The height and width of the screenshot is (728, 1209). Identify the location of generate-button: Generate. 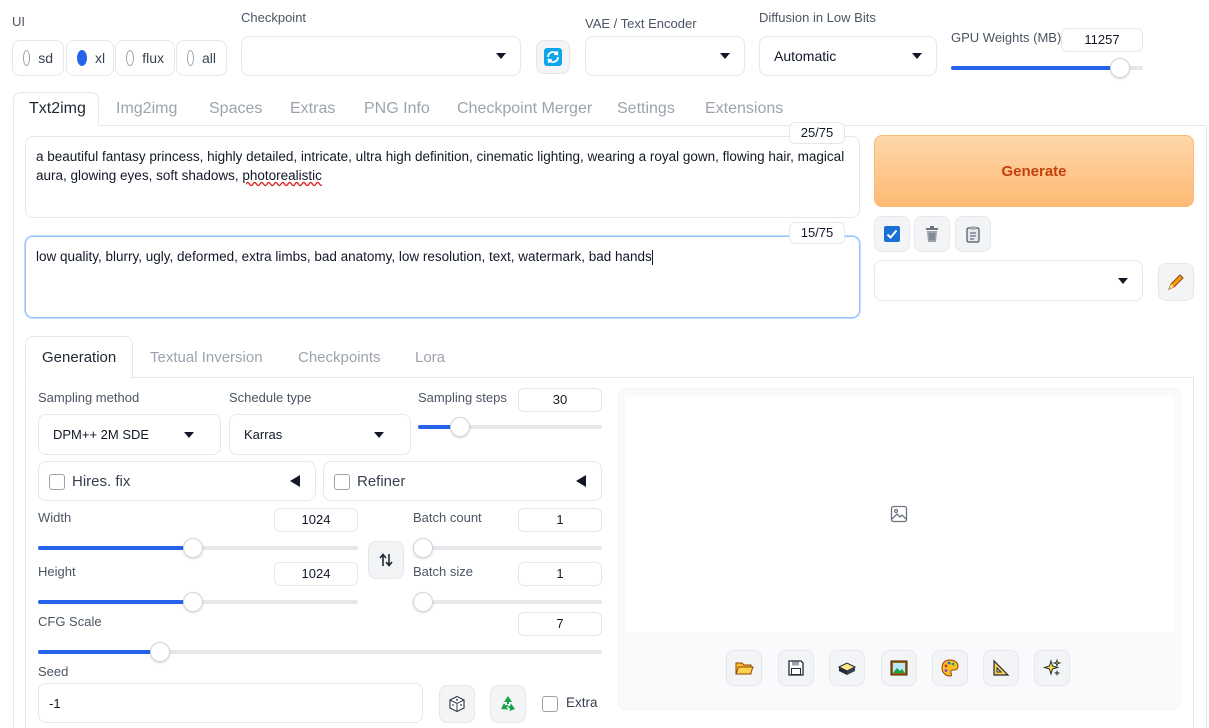
(1034, 171).